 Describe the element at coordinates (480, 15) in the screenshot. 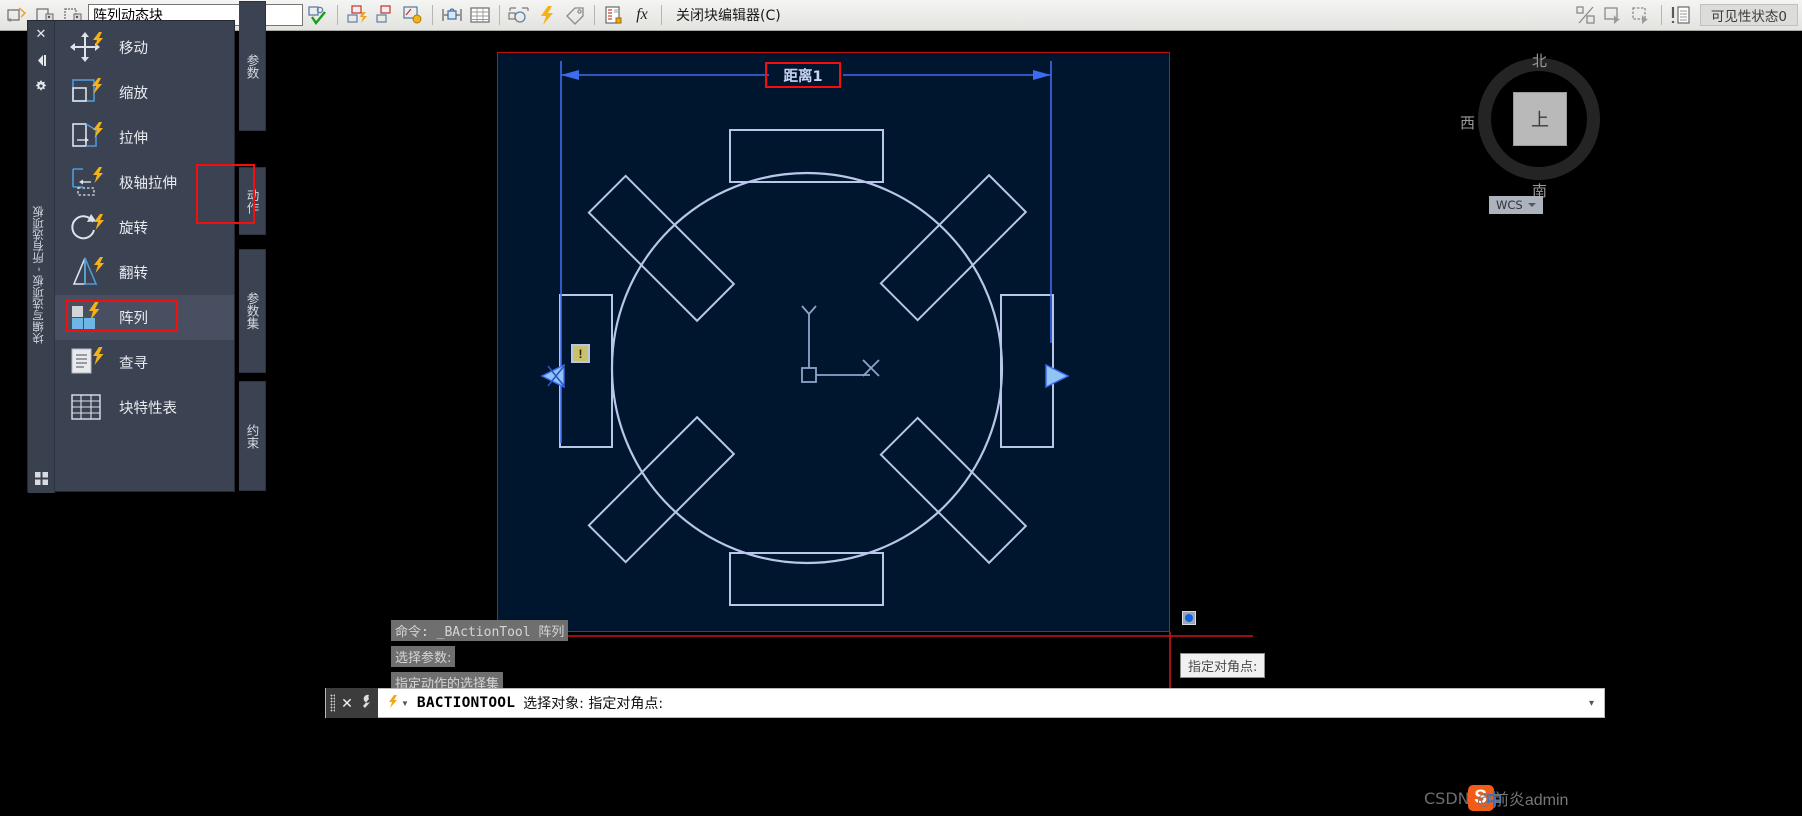

I see `parameters-table-icon` at that location.